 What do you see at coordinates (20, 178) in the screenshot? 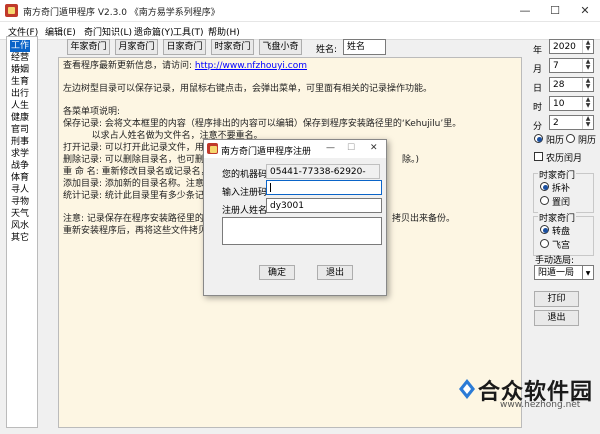
I see `tree-item: 体育` at bounding box center [20, 178].